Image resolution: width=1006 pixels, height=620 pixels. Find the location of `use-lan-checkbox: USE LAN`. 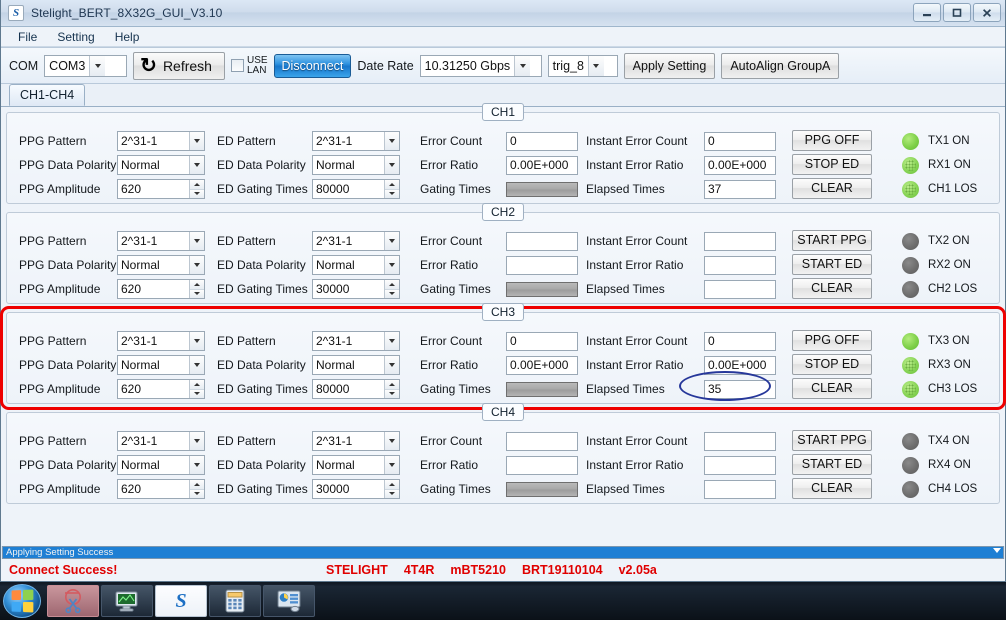

use-lan-checkbox: USE LAN is located at coordinates (249, 65).